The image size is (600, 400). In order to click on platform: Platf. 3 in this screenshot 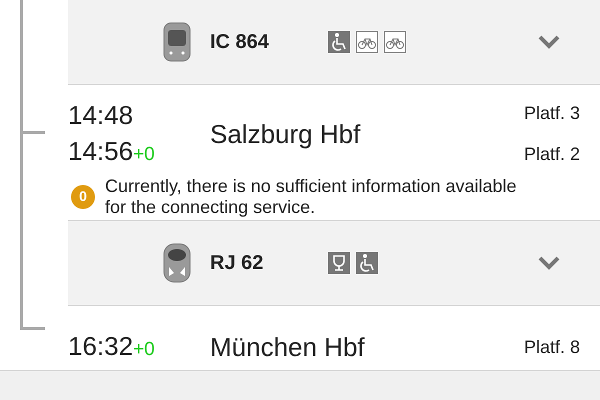, I will do `click(552, 114)`.